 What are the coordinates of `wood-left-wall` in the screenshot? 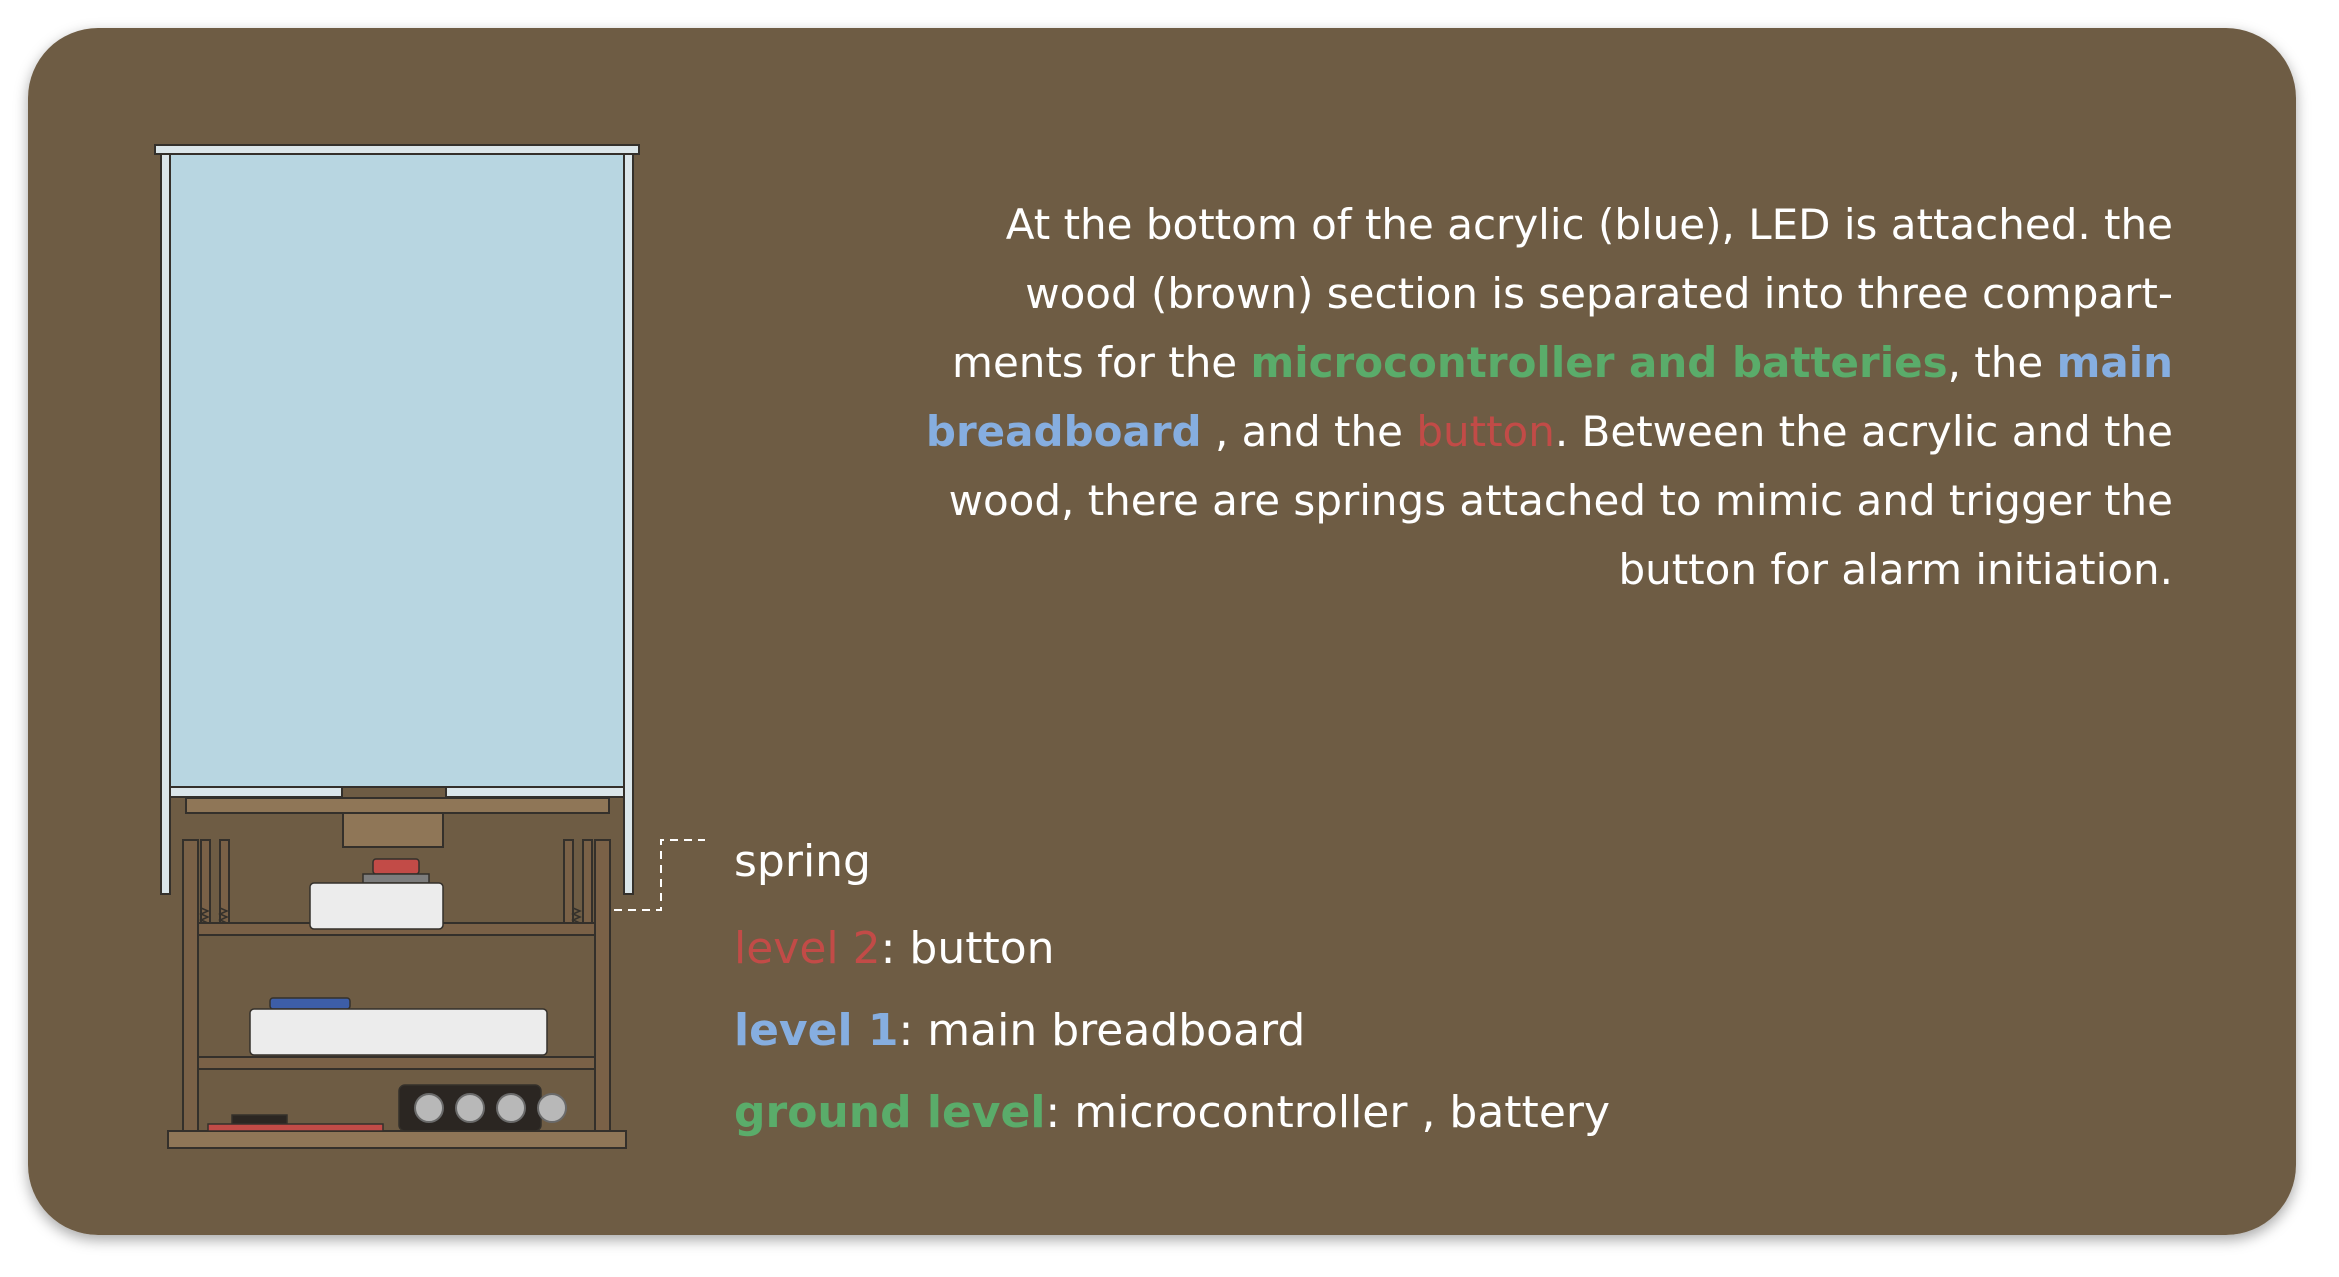 It's located at (190, 994).